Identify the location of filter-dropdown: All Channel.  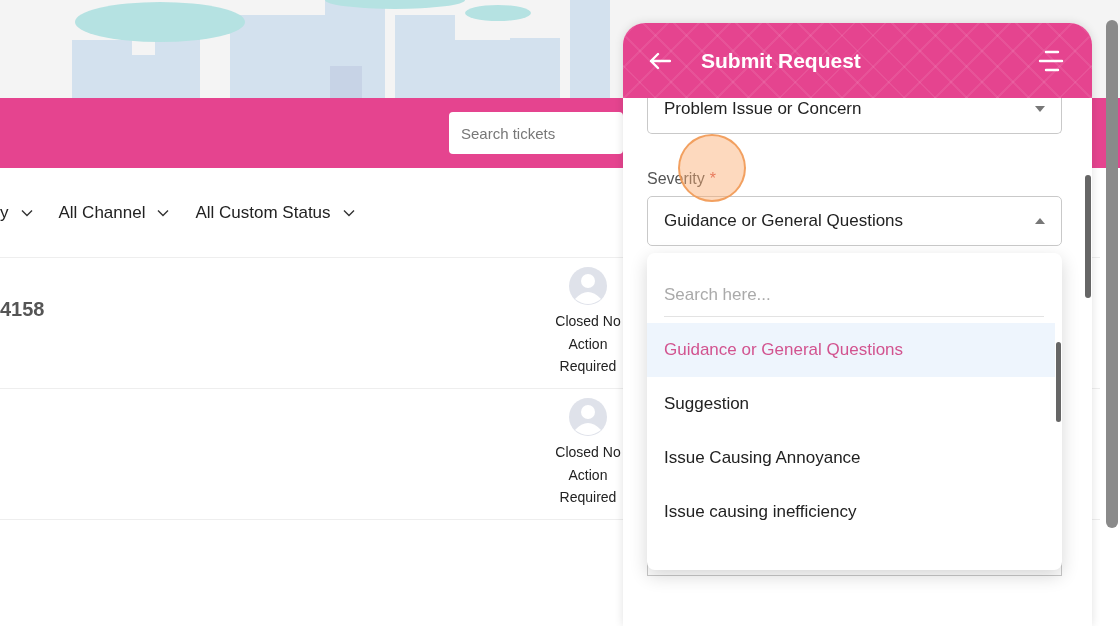
(102, 212).